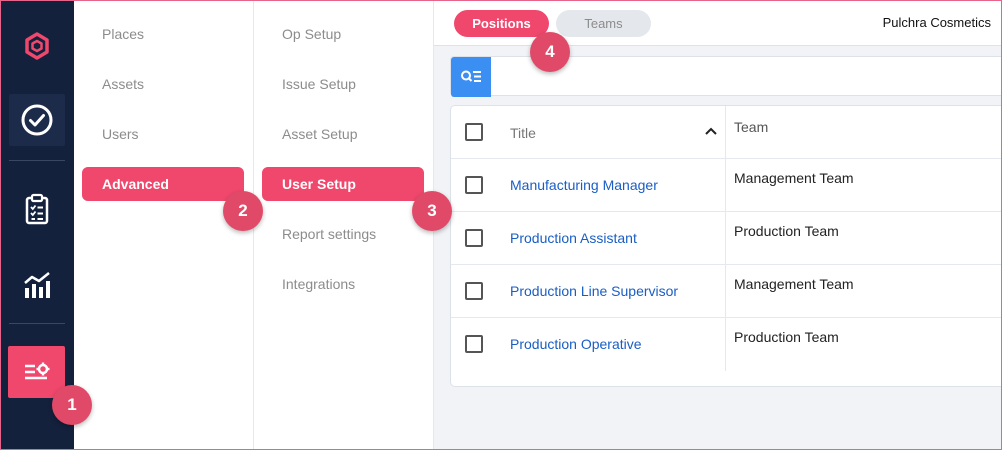  What do you see at coordinates (343, 84) in the screenshot?
I see `submenu-item-issue-setup: Issue Setup` at bounding box center [343, 84].